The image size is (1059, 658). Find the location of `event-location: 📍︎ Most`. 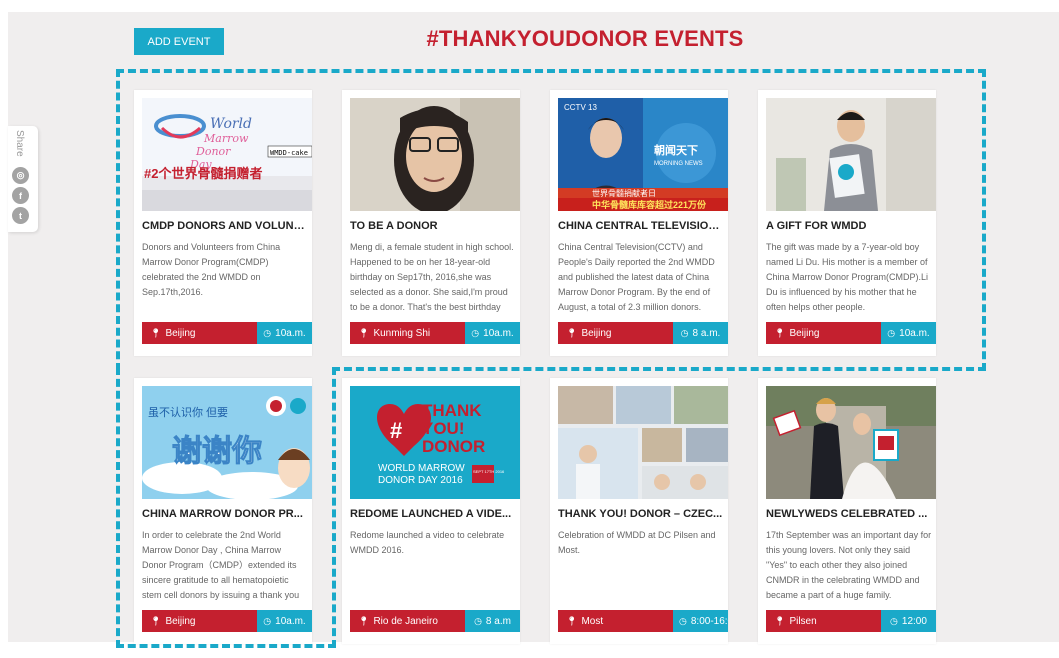

event-location: 📍︎ Most is located at coordinates (615, 621).